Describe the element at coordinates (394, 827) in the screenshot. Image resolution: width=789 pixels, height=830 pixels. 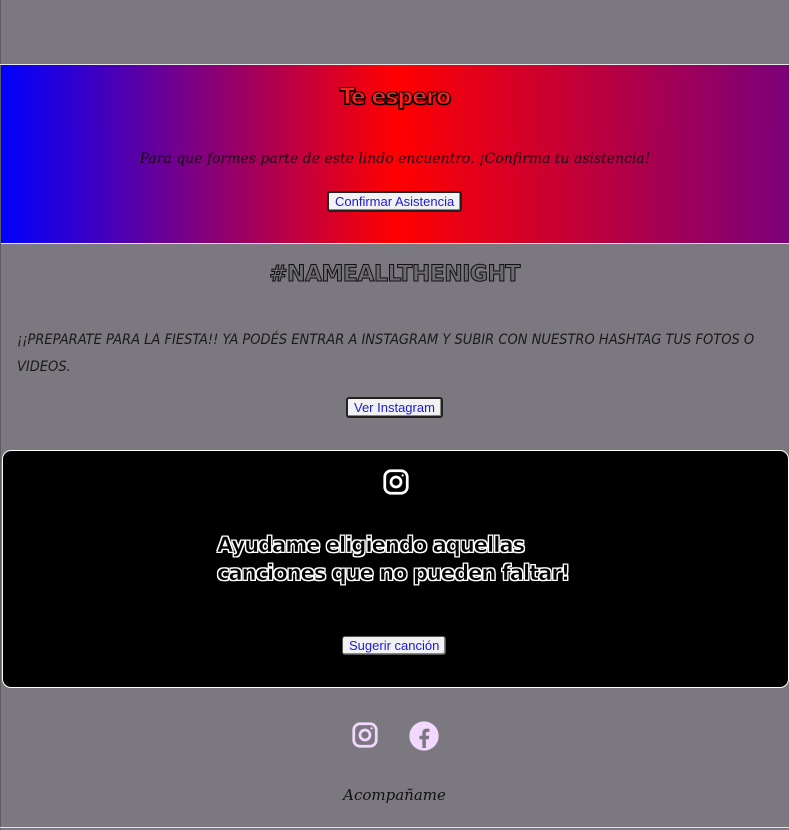
I see `bottom-divider` at that location.